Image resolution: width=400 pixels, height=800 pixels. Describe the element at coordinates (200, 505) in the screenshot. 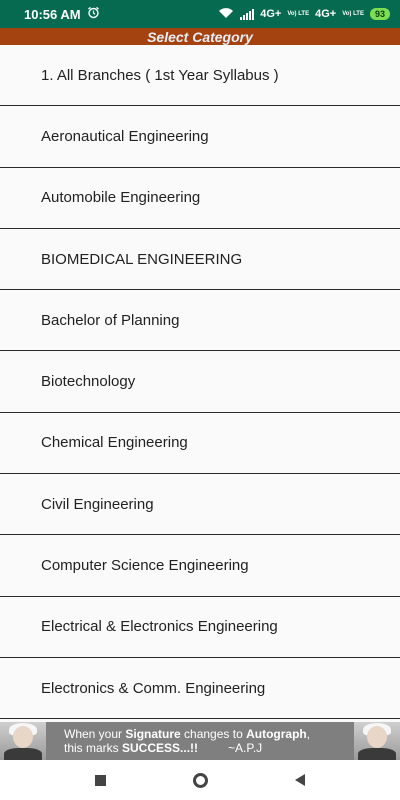

I see `category-item: Civil Engineering` at that location.